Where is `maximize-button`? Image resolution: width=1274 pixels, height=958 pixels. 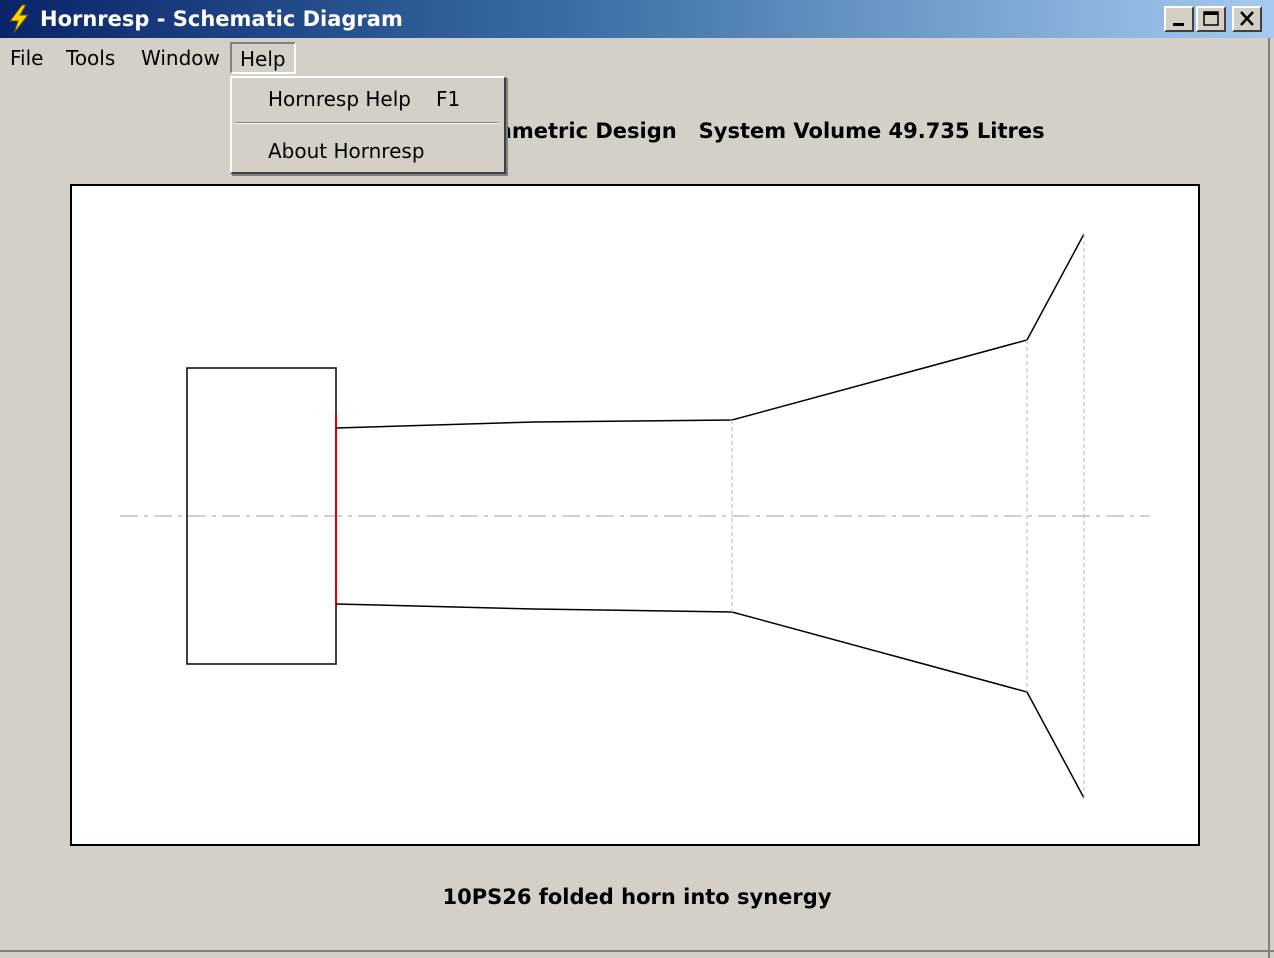
maximize-button is located at coordinates (1211, 19).